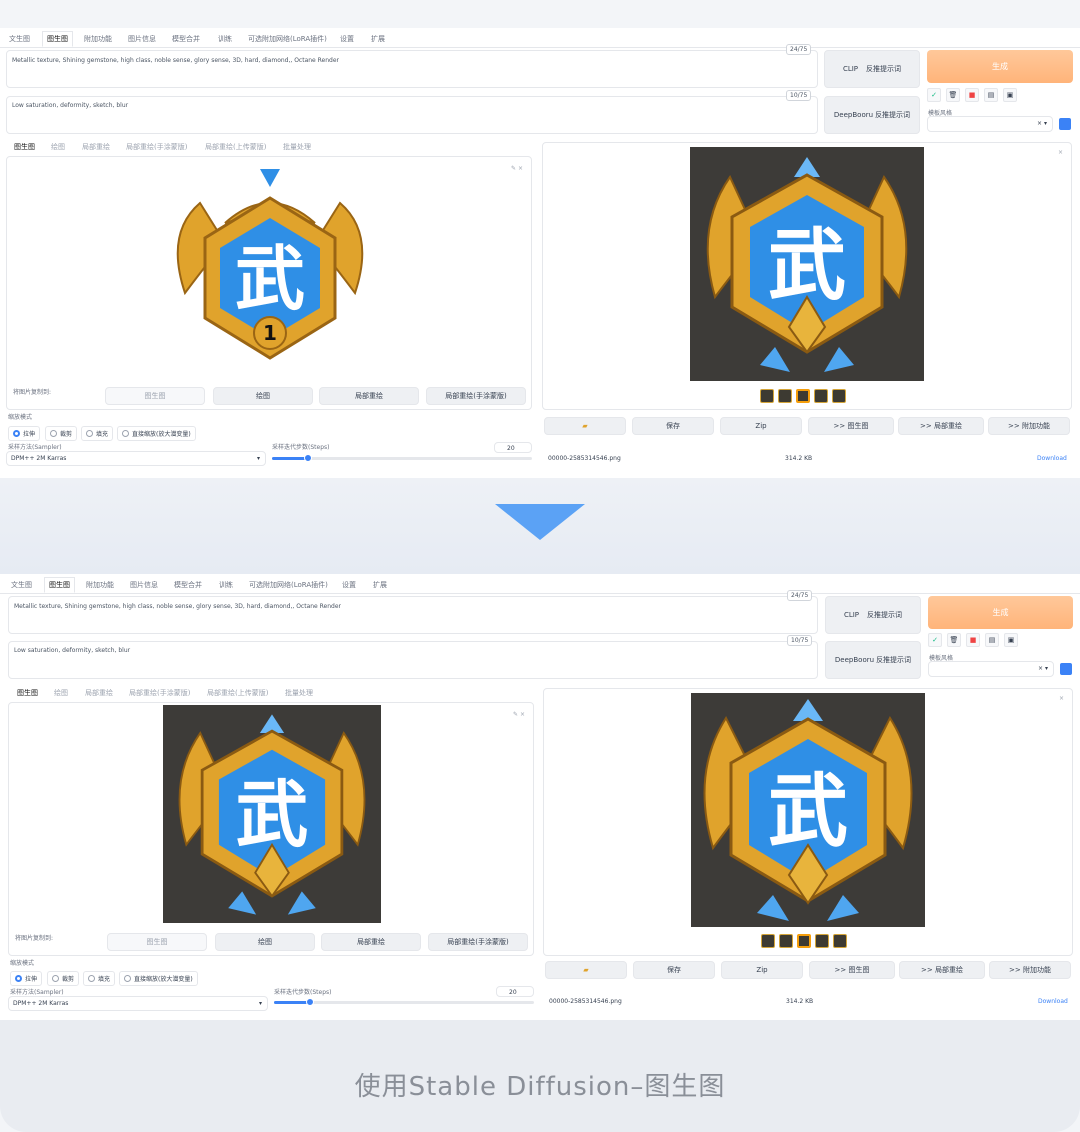 The width and height of the screenshot is (1080, 1132). Describe the element at coordinates (954, 640) in the screenshot. I see `trash-icon: 🗑` at that location.